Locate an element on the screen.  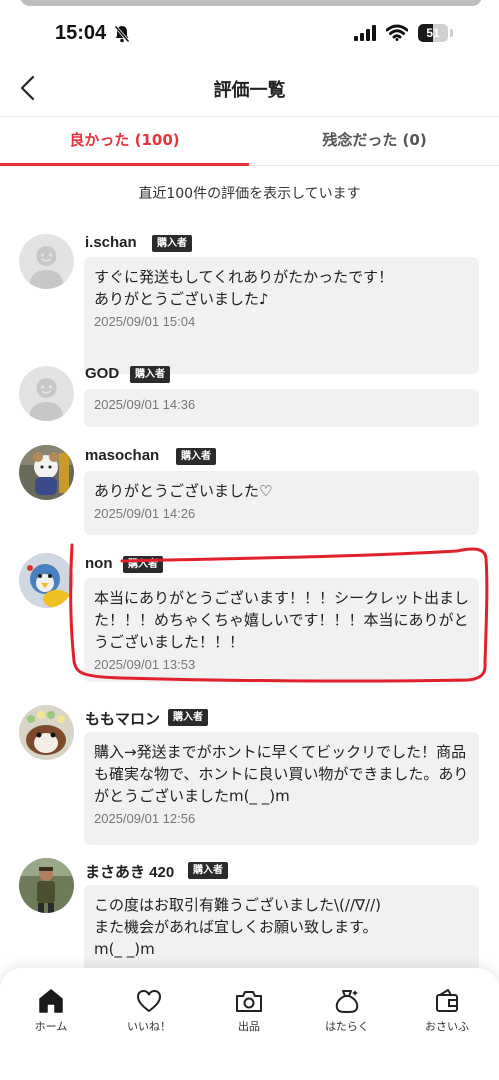
nav-item-home: ホーム is located at coordinates (51, 1013).